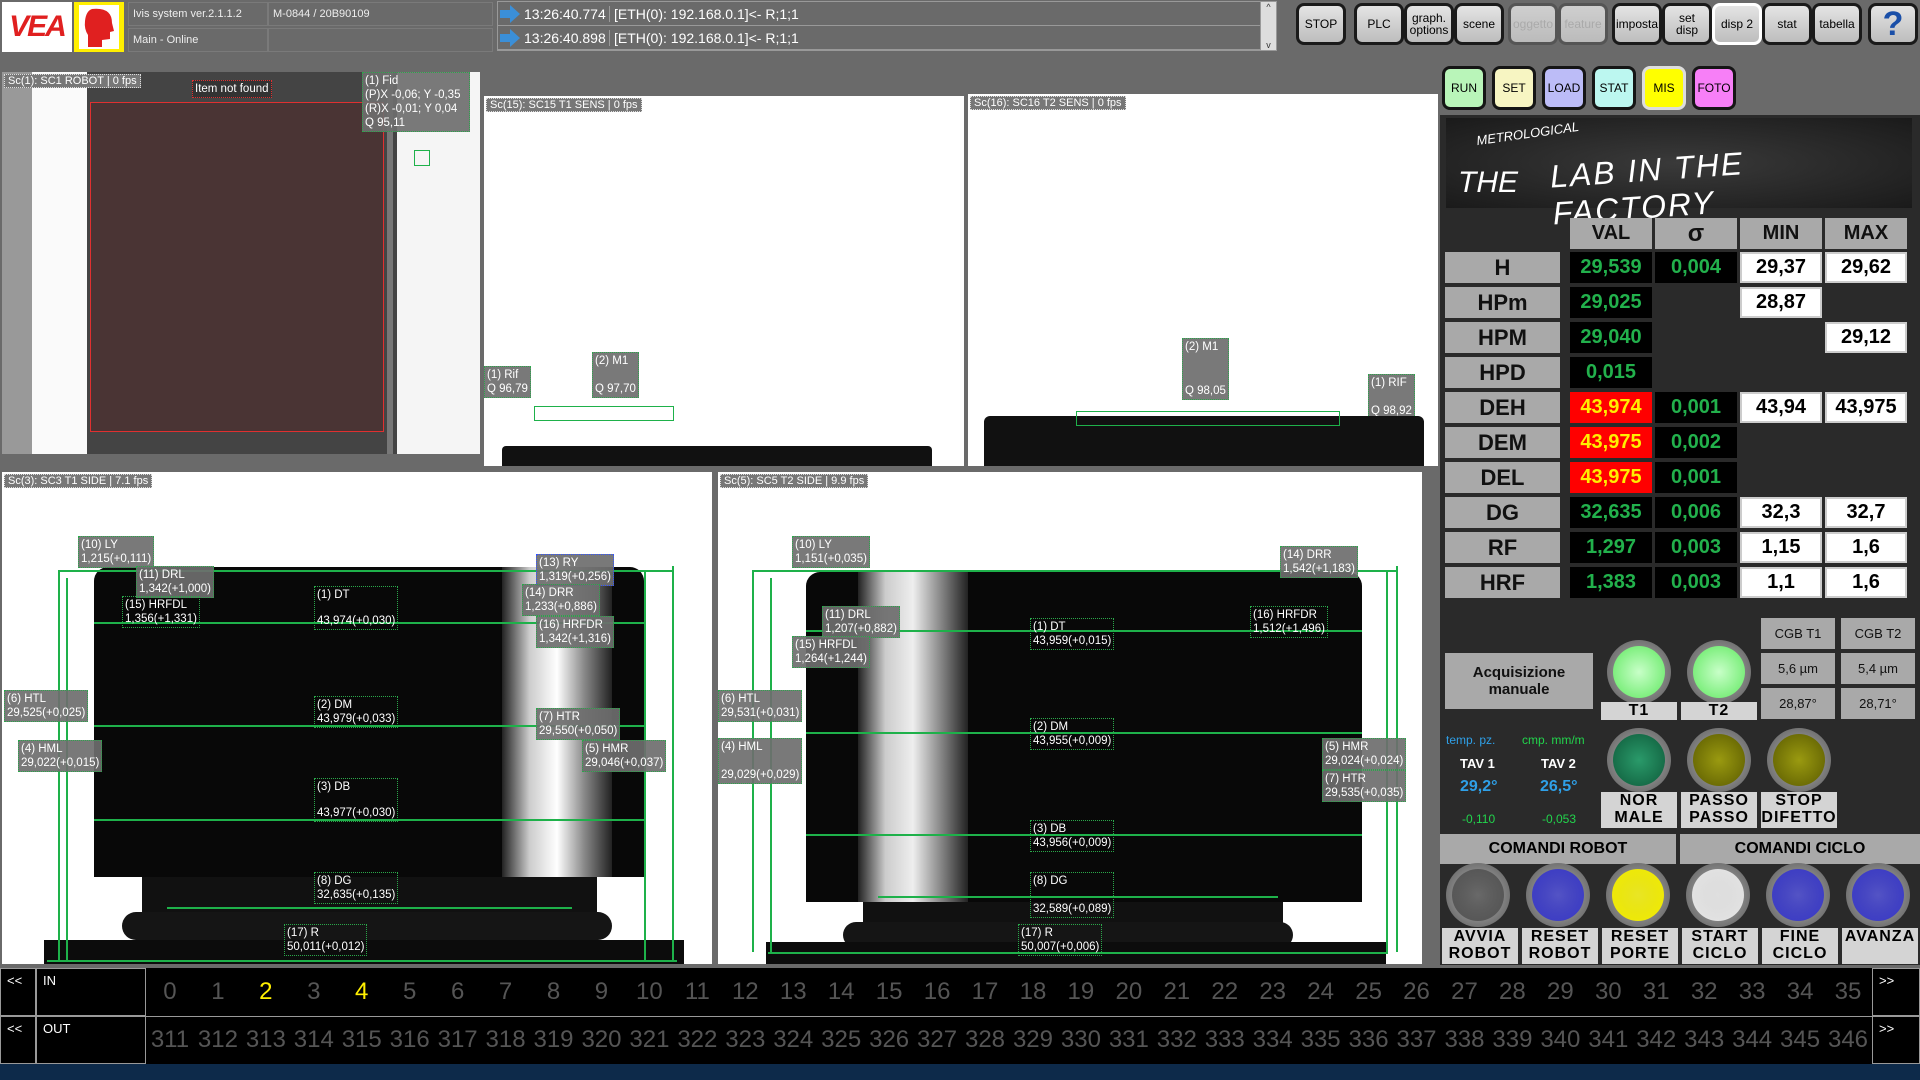 This screenshot has height=1080, width=1920. Describe the element at coordinates (1611, 512) in the screenshot. I see `row-value: 32,635` at that location.